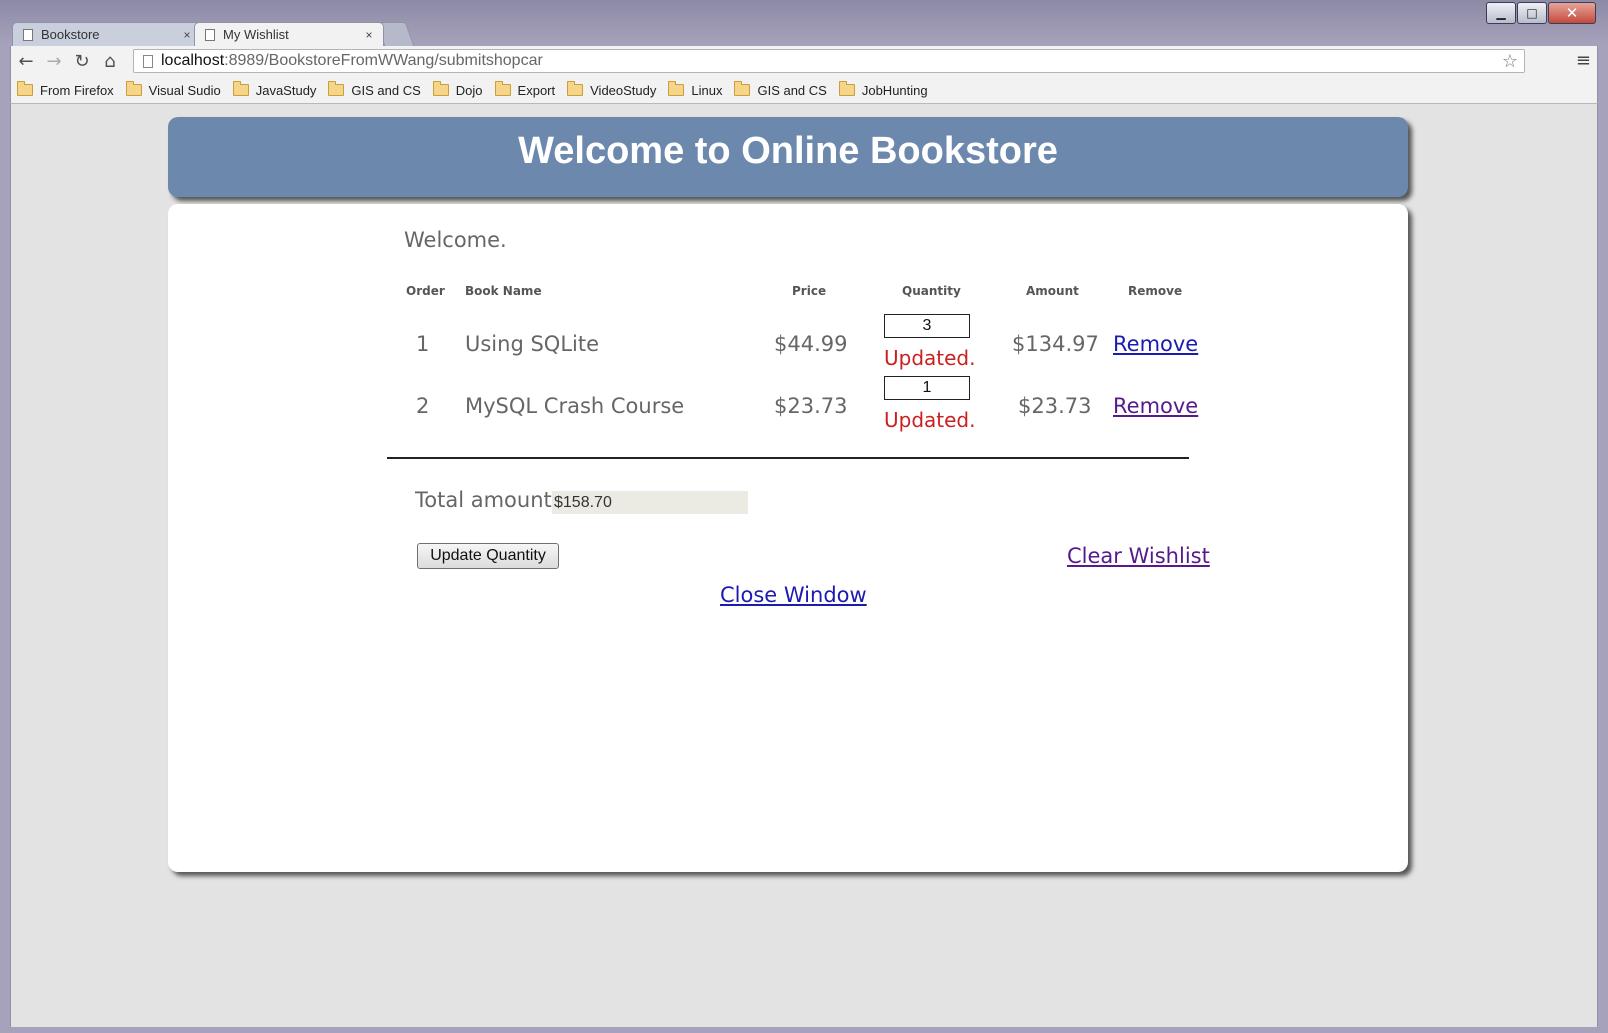  What do you see at coordinates (1155, 291) in the screenshot?
I see `column-header-remove: Remove` at bounding box center [1155, 291].